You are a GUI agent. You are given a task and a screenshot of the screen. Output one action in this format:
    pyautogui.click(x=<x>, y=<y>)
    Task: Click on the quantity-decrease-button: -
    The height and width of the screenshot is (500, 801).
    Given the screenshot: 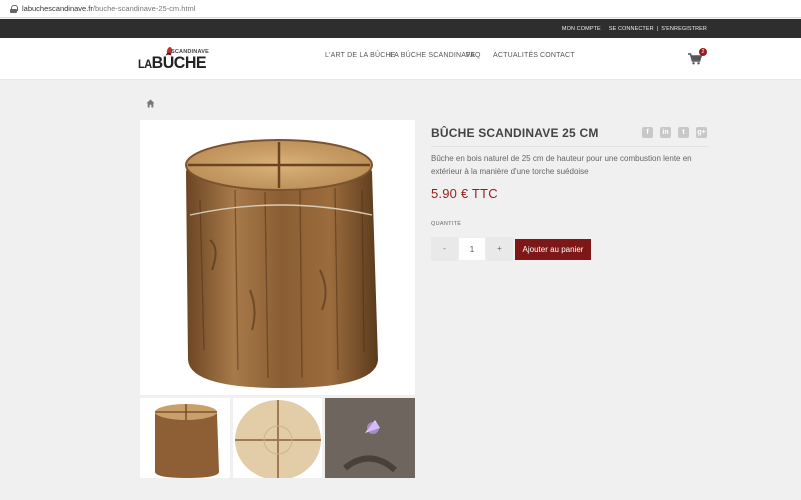 What is the action you would take?
    pyautogui.click(x=444, y=249)
    